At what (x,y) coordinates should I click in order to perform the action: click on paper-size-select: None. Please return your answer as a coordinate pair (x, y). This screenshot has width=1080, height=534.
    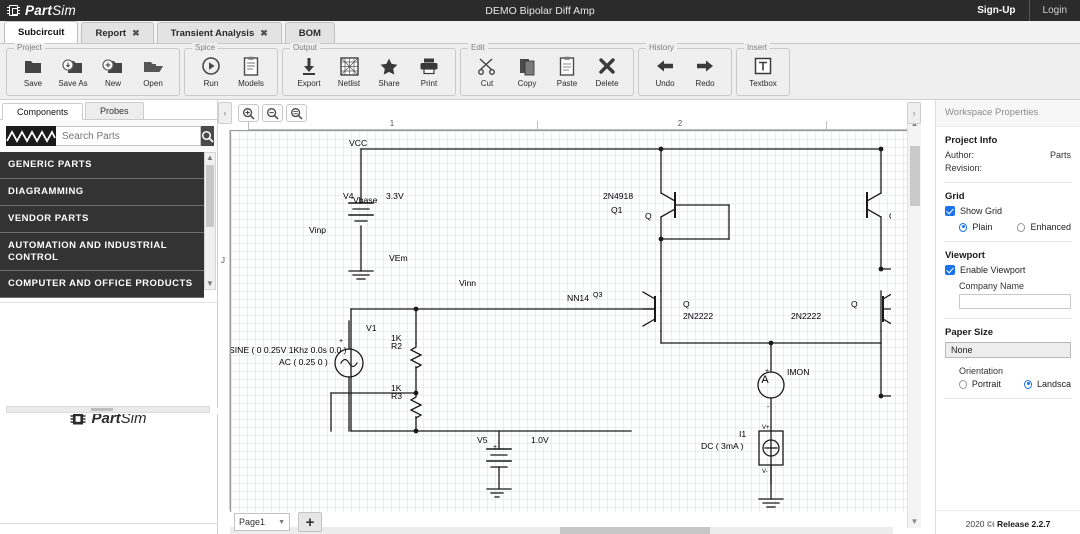
    Looking at the image, I should click on (1008, 350).